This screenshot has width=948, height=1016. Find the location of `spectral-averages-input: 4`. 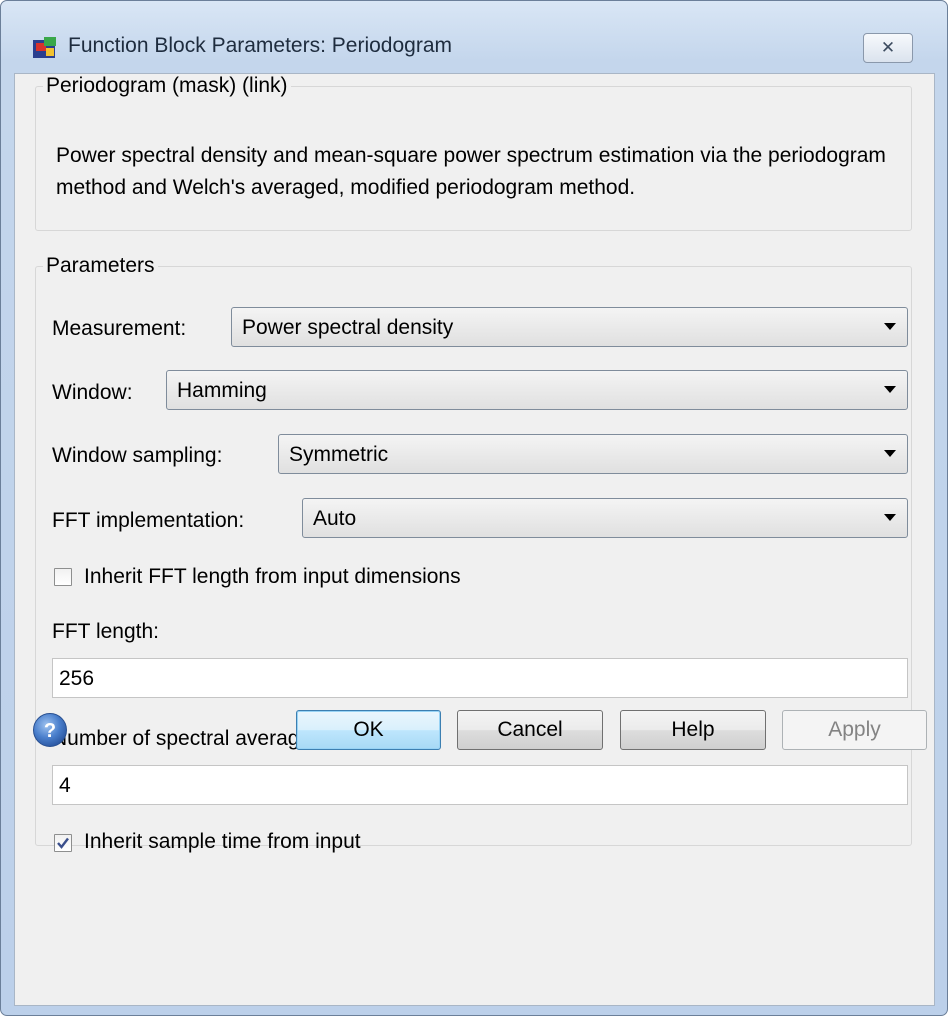

spectral-averages-input: 4 is located at coordinates (480, 785).